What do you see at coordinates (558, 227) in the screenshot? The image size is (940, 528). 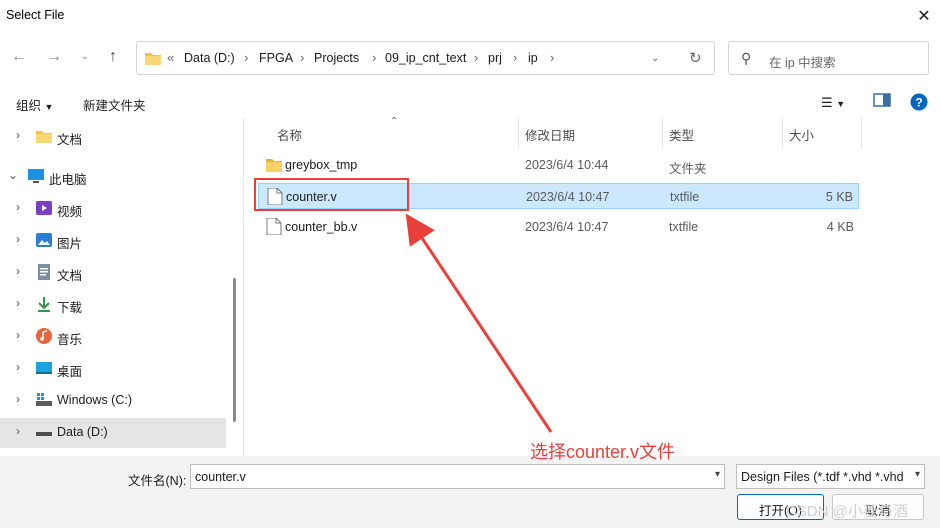 I see `file-row-counter-bb-v: counter_bb.v 2023/6/4 10:47 txtfile 4 KB` at bounding box center [558, 227].